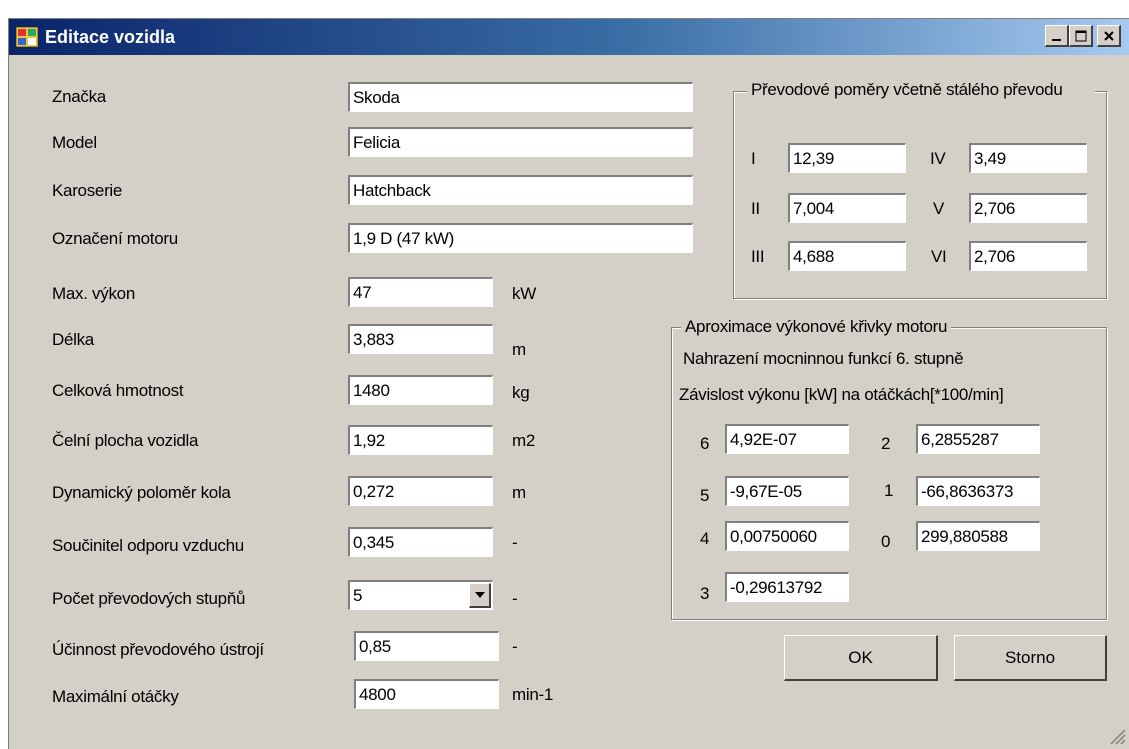 The image size is (1129, 749). What do you see at coordinates (520, 190) in the screenshot?
I see `body-input: Hatchback` at bounding box center [520, 190].